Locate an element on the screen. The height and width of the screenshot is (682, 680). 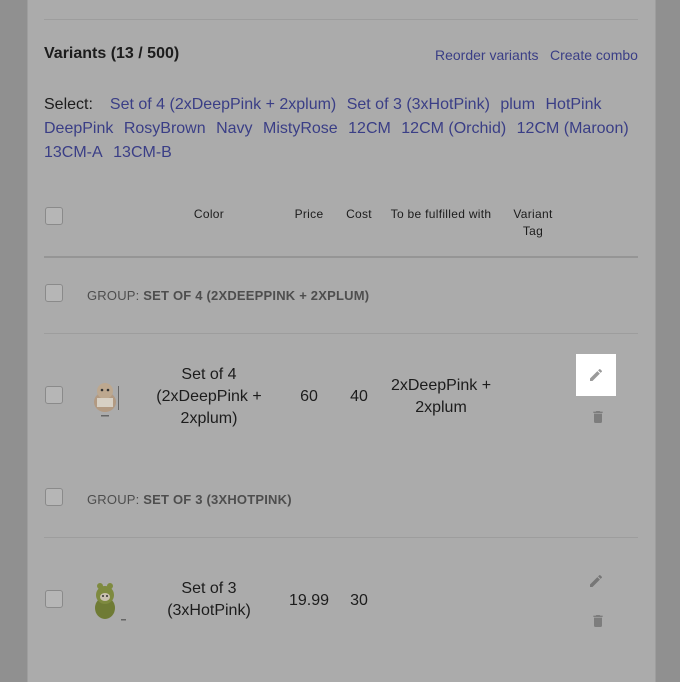
select-option: Set of 4 (2xDeepPink + 2xplum) is located at coordinates (223, 104).